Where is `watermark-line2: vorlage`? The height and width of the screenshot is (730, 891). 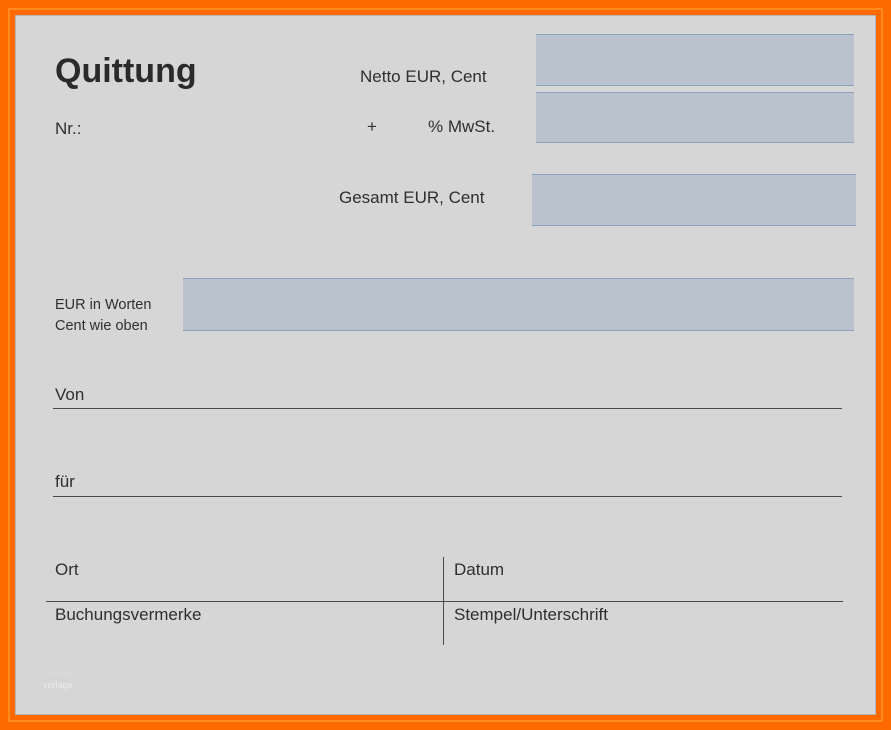 watermark-line2: vorlage is located at coordinates (58, 685).